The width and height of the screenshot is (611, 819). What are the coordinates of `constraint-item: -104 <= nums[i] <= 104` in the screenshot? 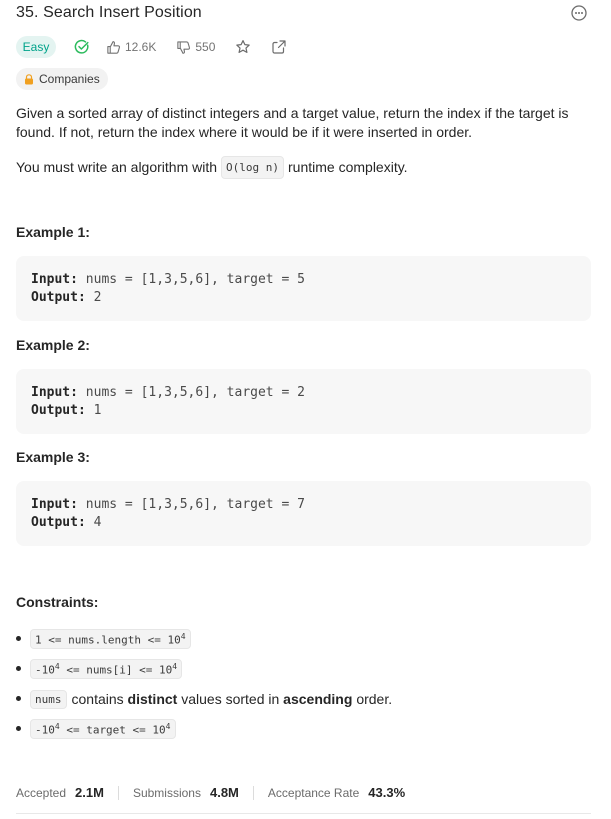 It's located at (204, 669).